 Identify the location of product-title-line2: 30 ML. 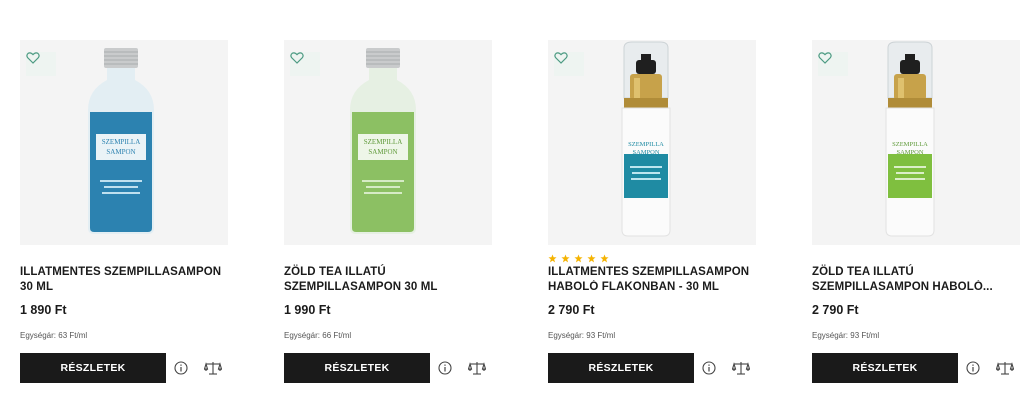
(37, 286).